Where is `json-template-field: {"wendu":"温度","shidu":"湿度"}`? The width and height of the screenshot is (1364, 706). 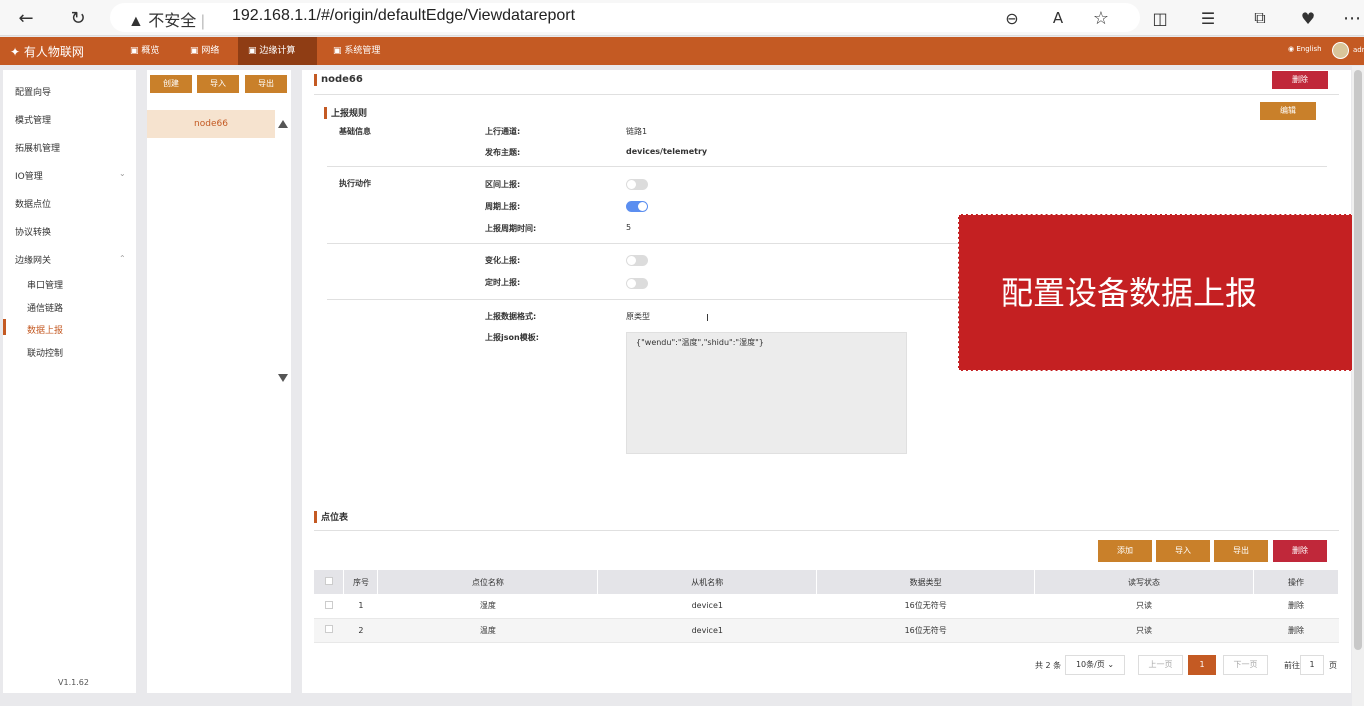
json-template-field: {"wendu":"温度","shidu":"湿度"} is located at coordinates (766, 393).